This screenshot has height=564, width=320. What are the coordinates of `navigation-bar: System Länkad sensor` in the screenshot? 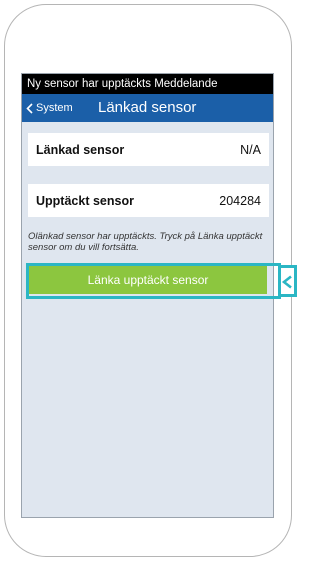 It's located at (147, 108).